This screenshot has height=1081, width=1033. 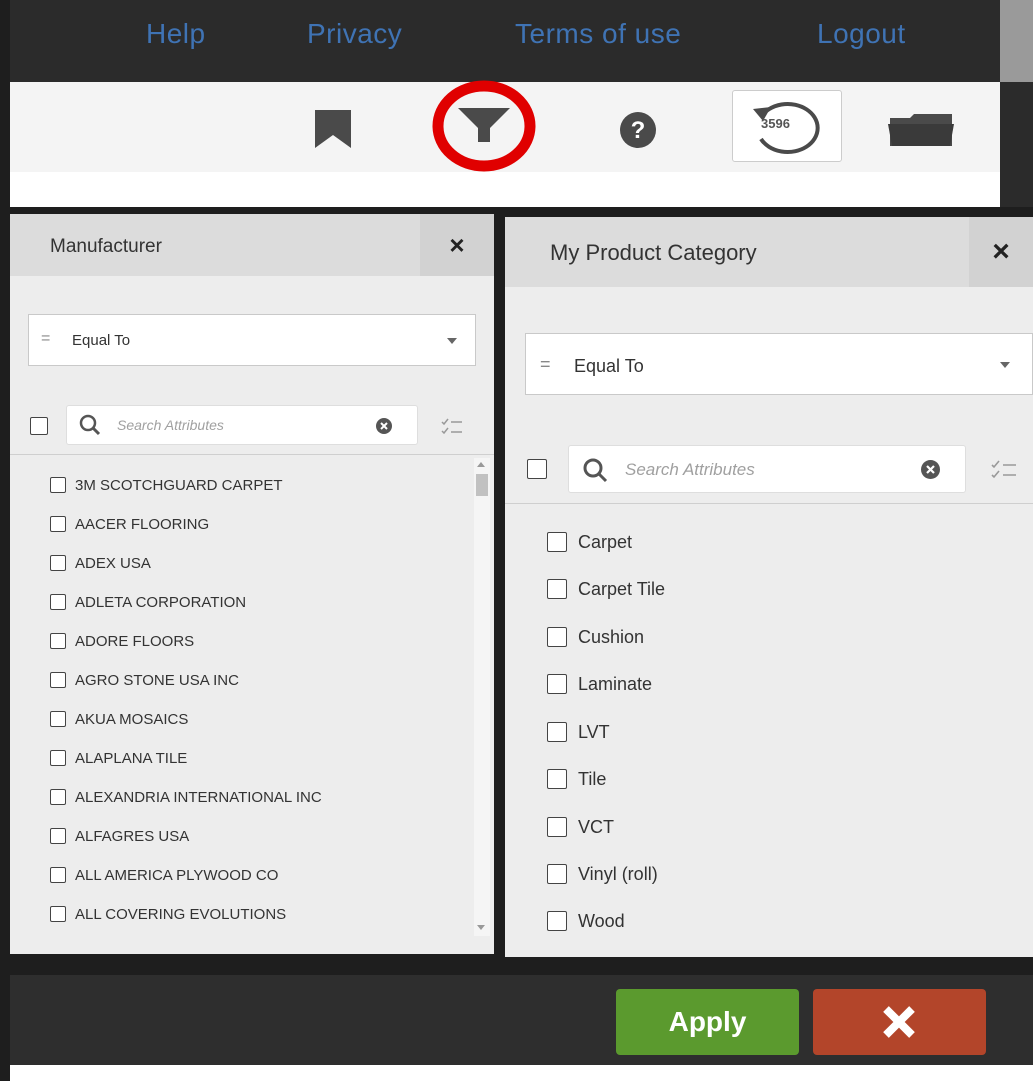 I want to click on item-label: ALL AMERICA PLYWOOD CO, so click(x=177, y=875).